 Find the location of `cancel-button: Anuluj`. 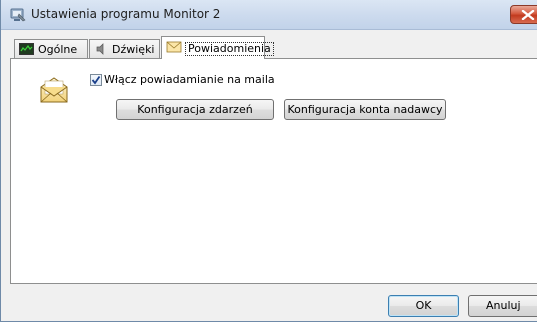

cancel-button: Anuluj is located at coordinates (502, 306).